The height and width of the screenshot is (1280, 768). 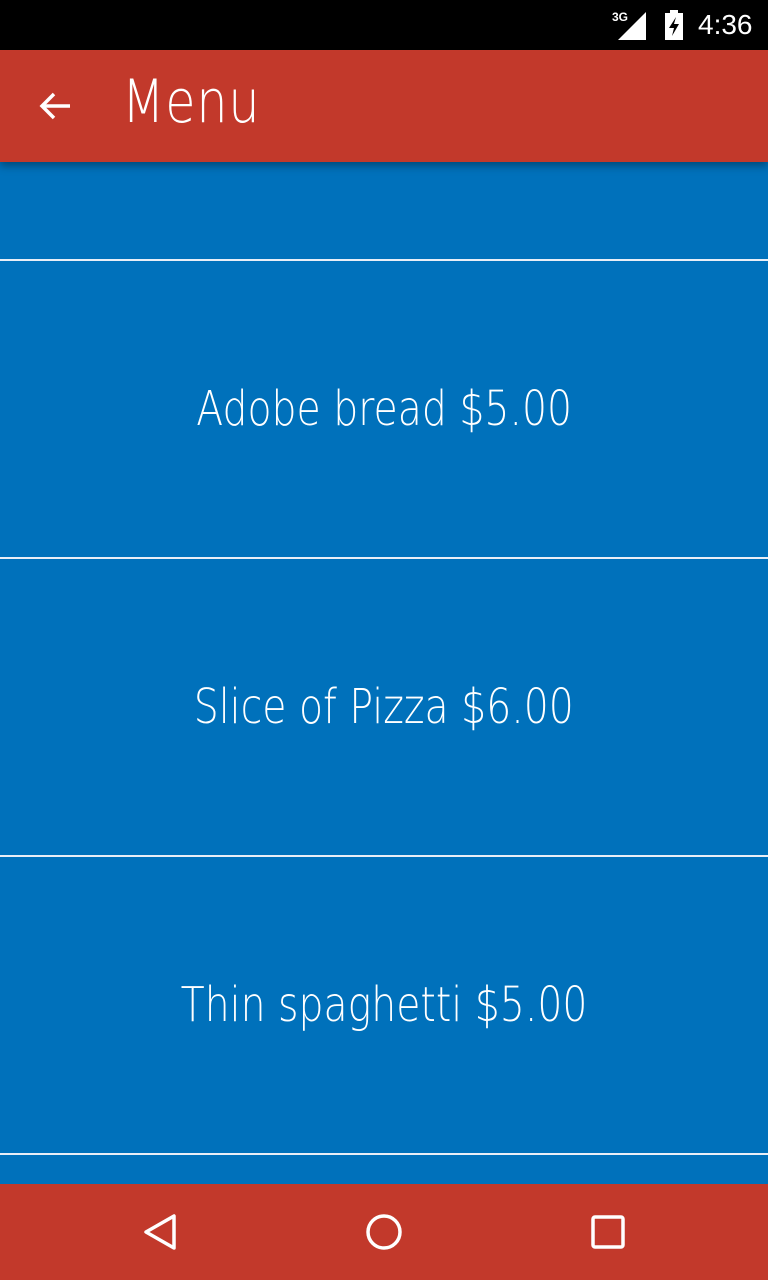 What do you see at coordinates (608, 1232) in the screenshot?
I see `recents-square-icon` at bounding box center [608, 1232].